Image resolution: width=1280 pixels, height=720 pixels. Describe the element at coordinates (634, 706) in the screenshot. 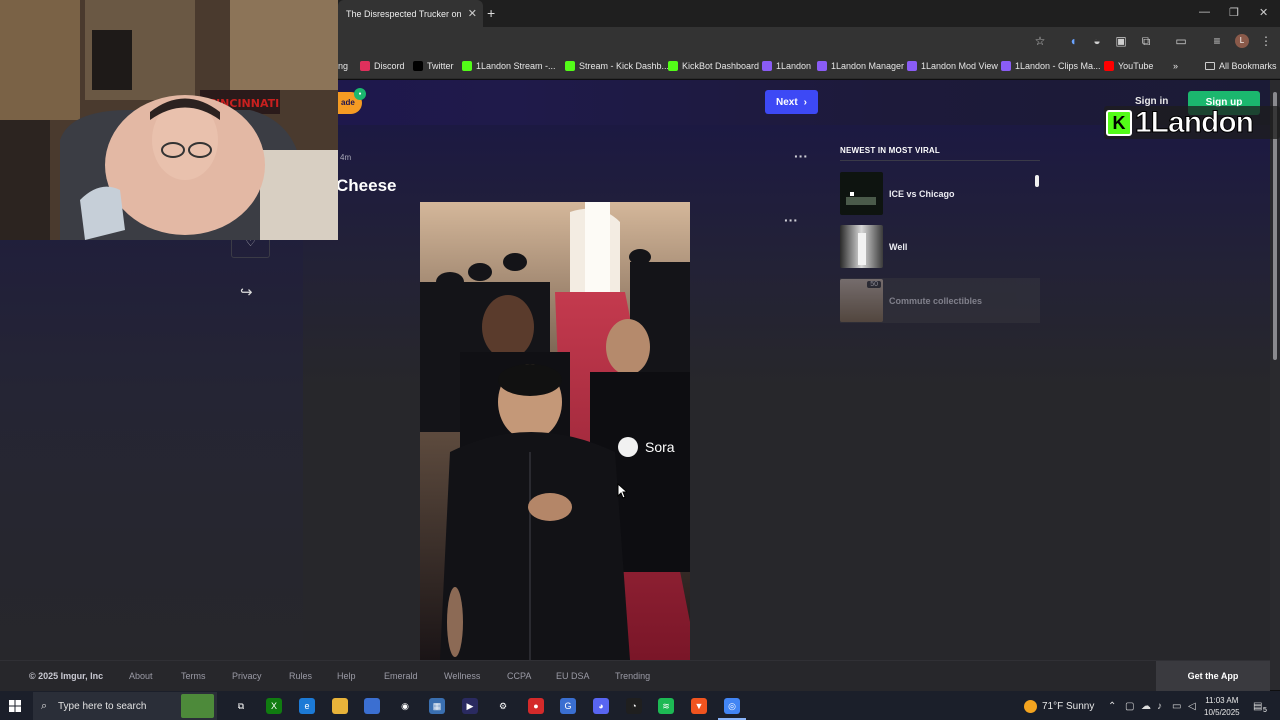

I see `app-circle-icon: ◔` at that location.